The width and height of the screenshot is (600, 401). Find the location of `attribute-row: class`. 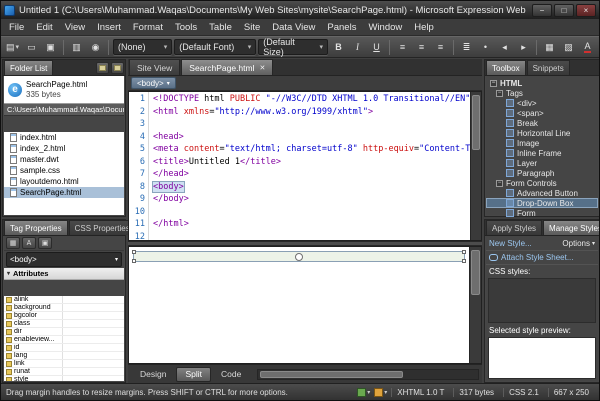

attribute-row: class is located at coordinates (64, 324).